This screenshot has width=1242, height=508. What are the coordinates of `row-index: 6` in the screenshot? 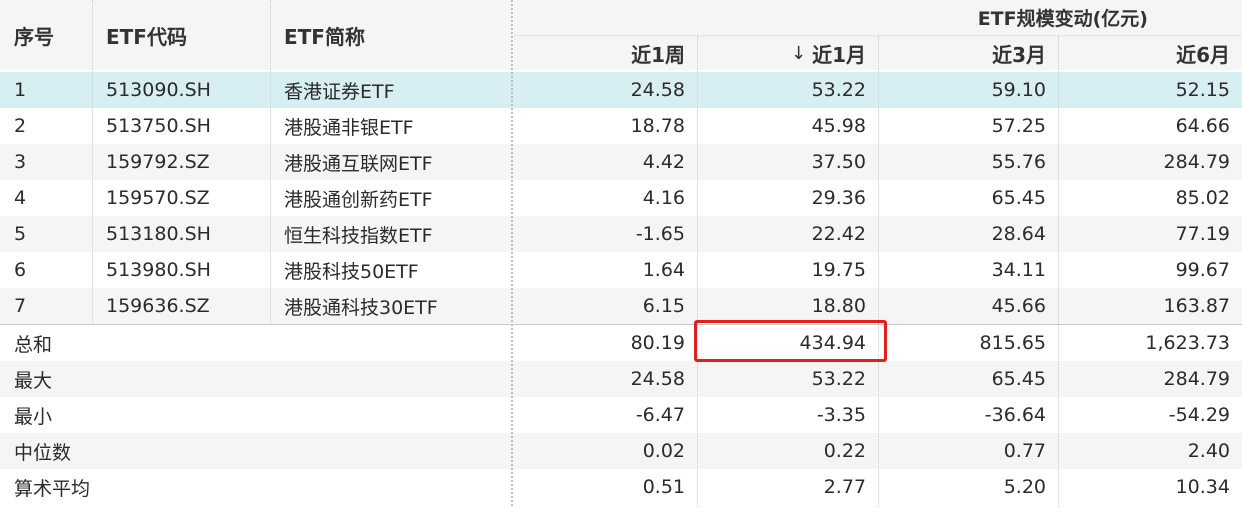 It's located at (20, 270).